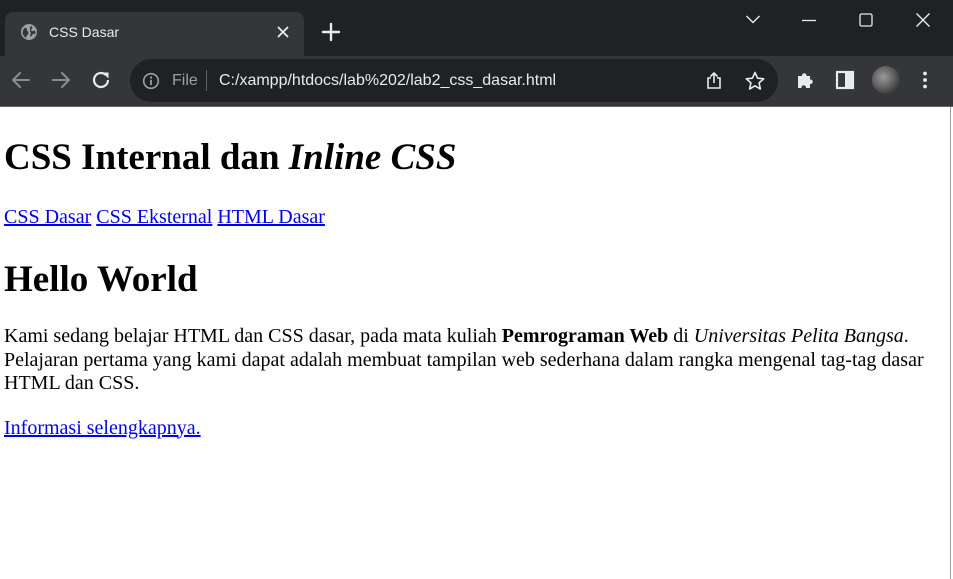 This screenshot has height=579, width=953. What do you see at coordinates (372, 157) in the screenshot?
I see `page-title-italic: Inline CSS` at bounding box center [372, 157].